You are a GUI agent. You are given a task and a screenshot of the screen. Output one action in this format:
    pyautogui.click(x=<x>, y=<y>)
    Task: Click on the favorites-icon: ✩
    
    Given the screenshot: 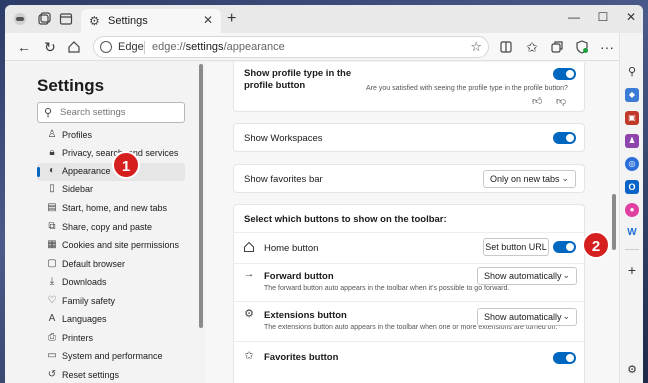 What is the action you would take?
    pyautogui.click(x=532, y=47)
    